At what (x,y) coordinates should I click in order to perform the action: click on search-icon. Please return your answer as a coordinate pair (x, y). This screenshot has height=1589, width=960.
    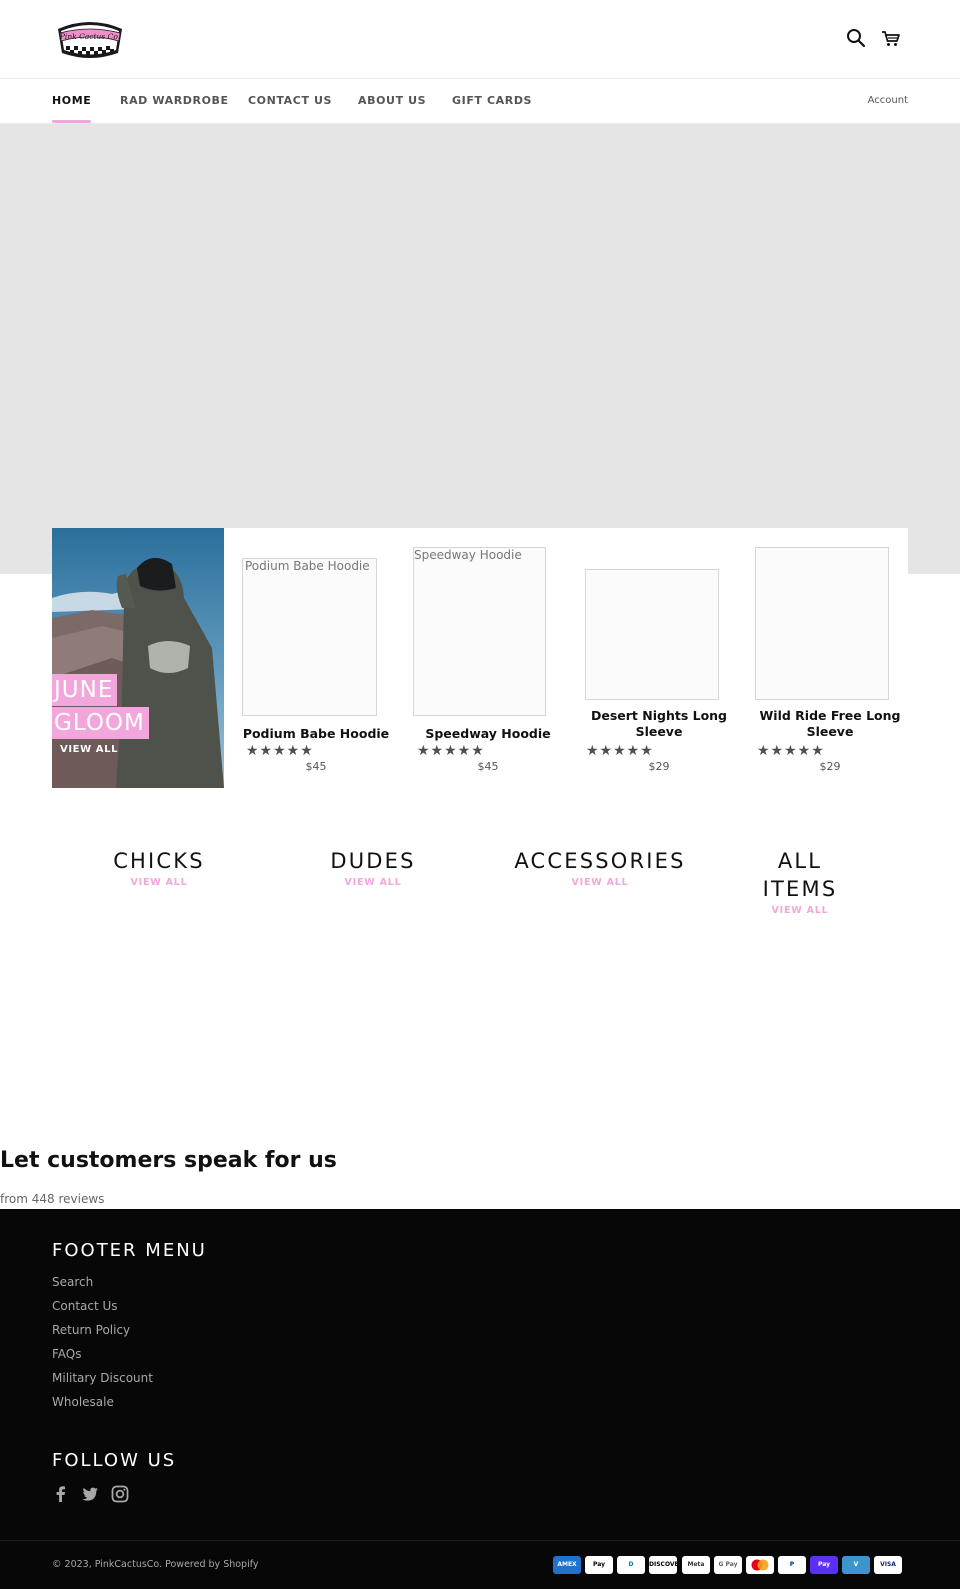
    Looking at the image, I should click on (856, 38).